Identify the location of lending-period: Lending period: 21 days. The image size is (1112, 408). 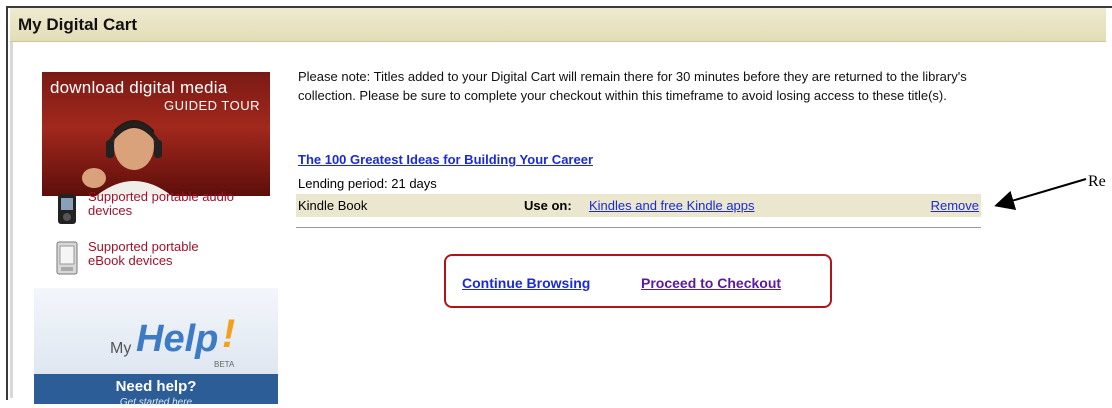
(367, 183).